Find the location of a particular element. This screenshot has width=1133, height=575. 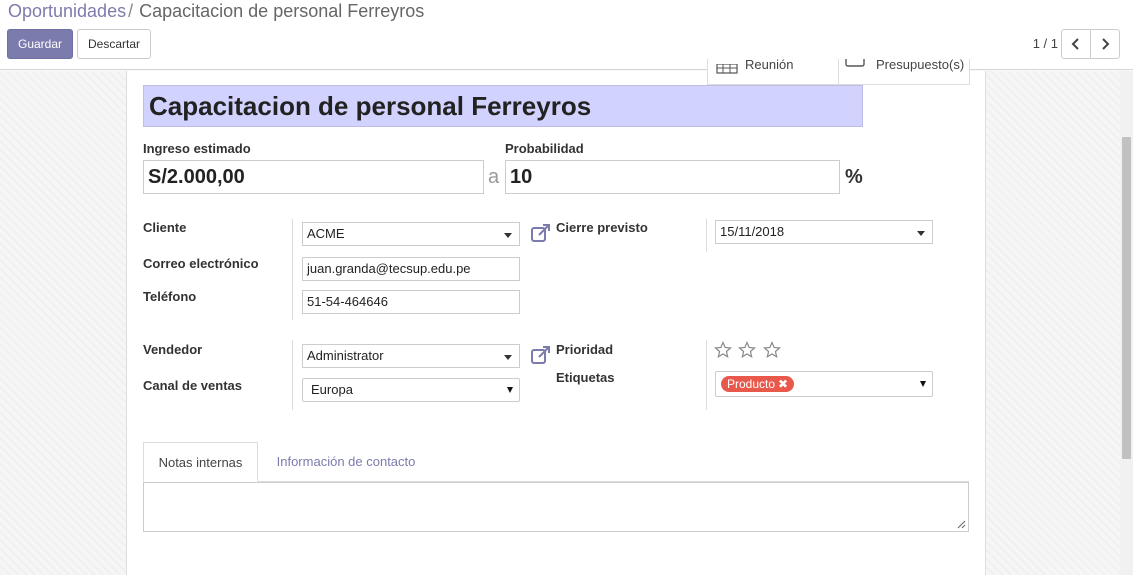

tab-contact-info: Información de contacto is located at coordinates (346, 462).